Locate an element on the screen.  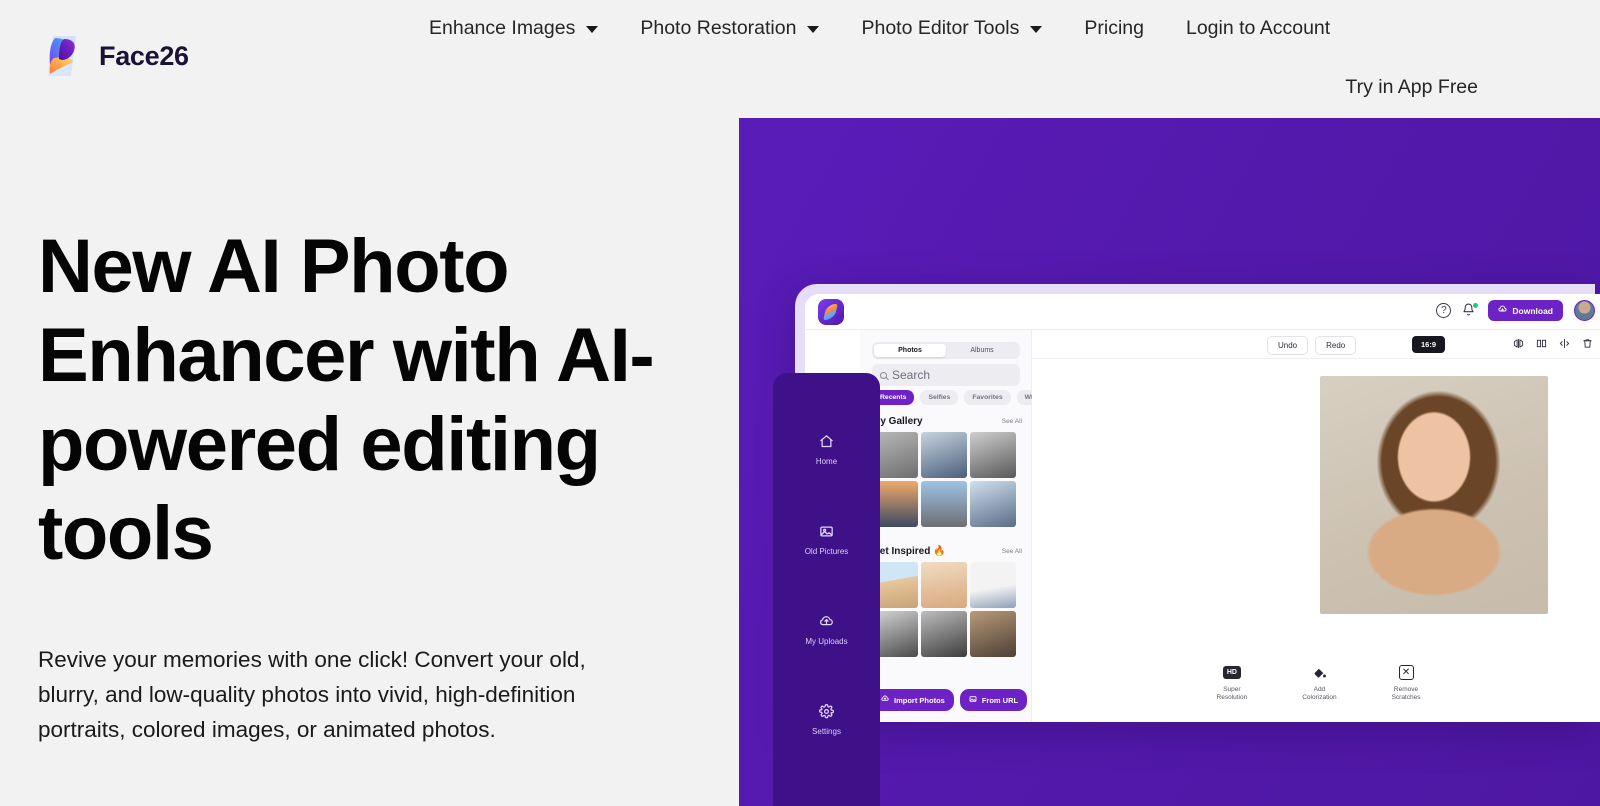
brand-name: Face26 is located at coordinates (144, 55).